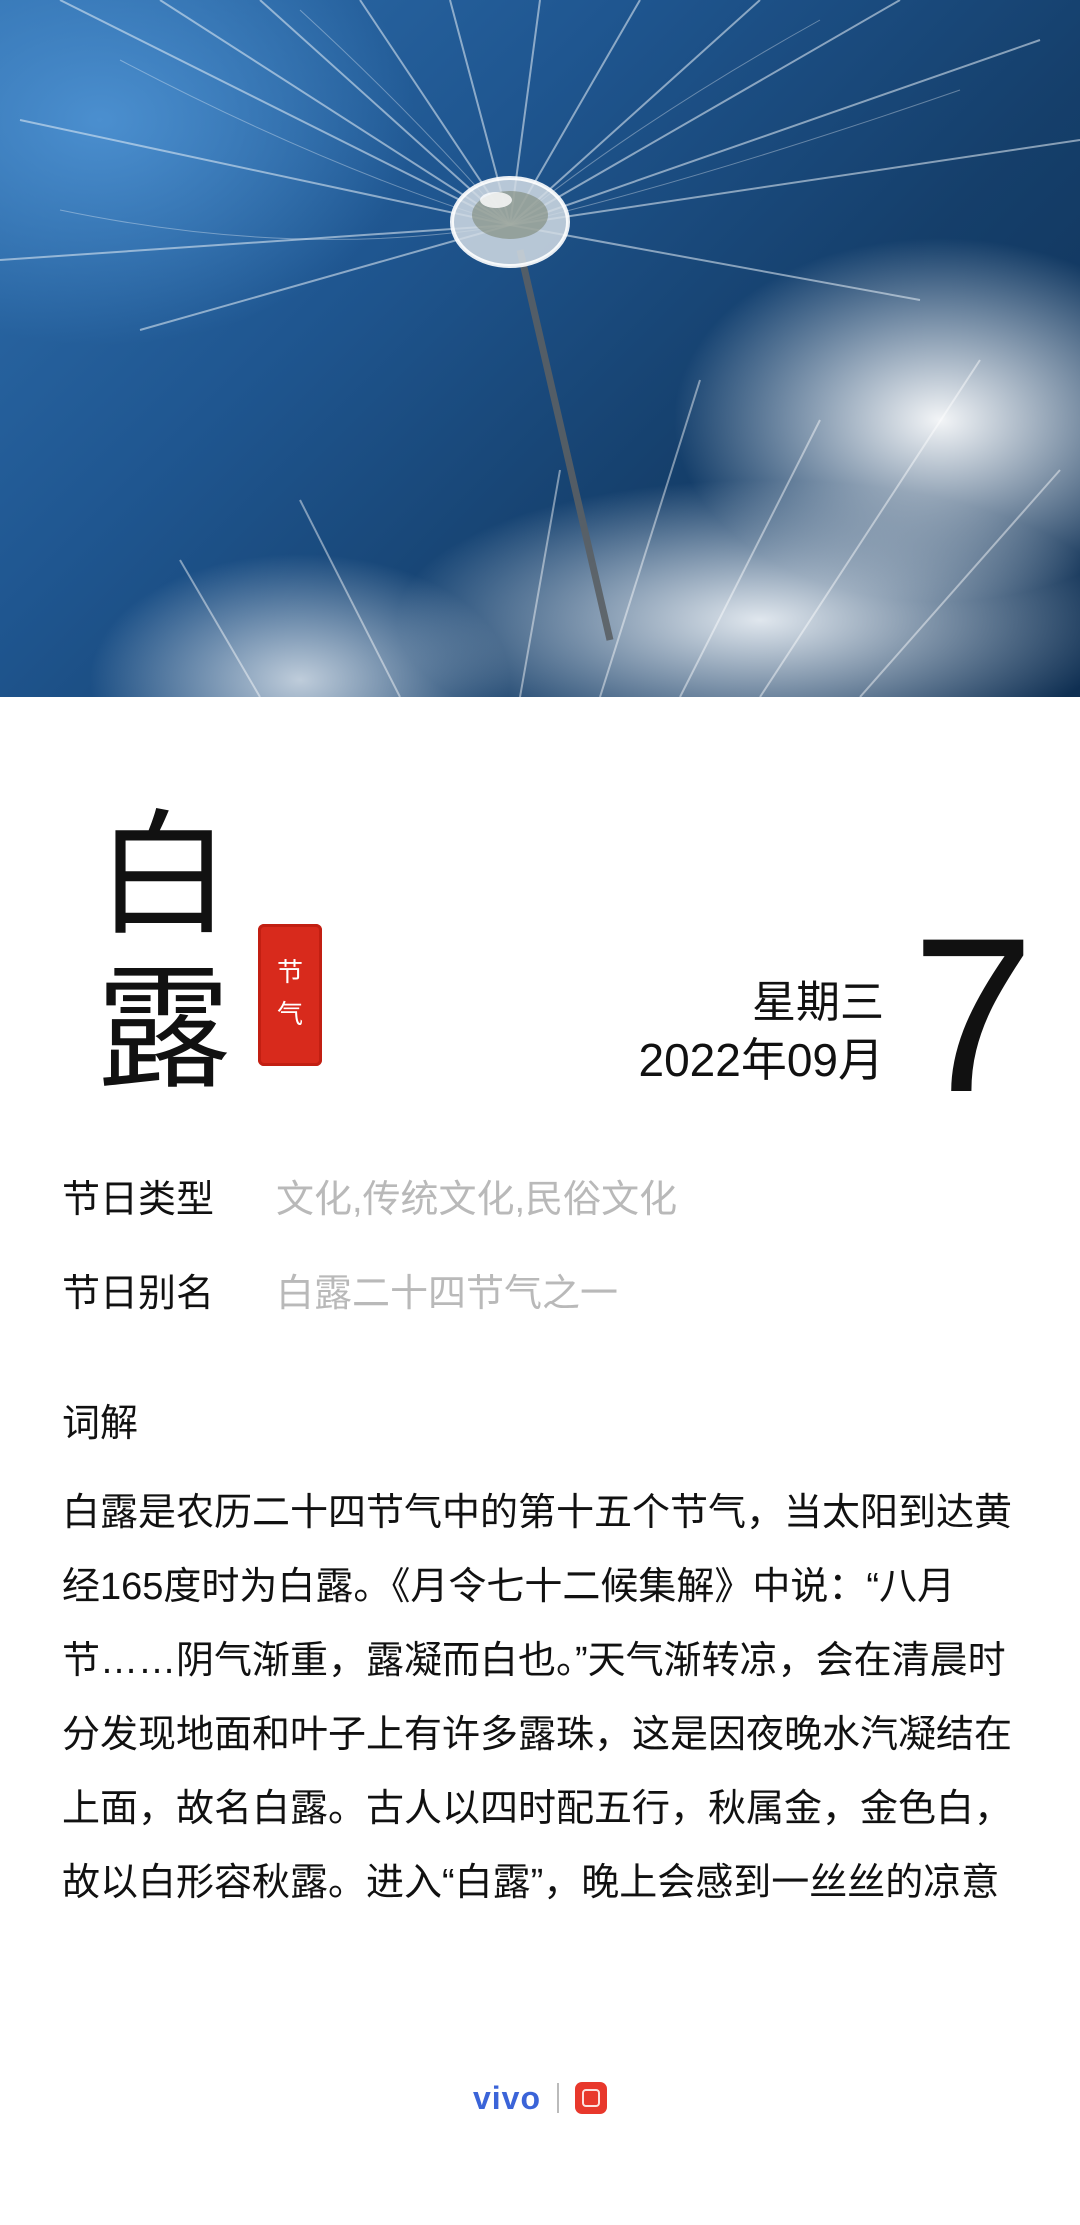 This screenshot has width=1080, height=2225. I want to click on term-title-char-2: 露, so click(163, 1029).